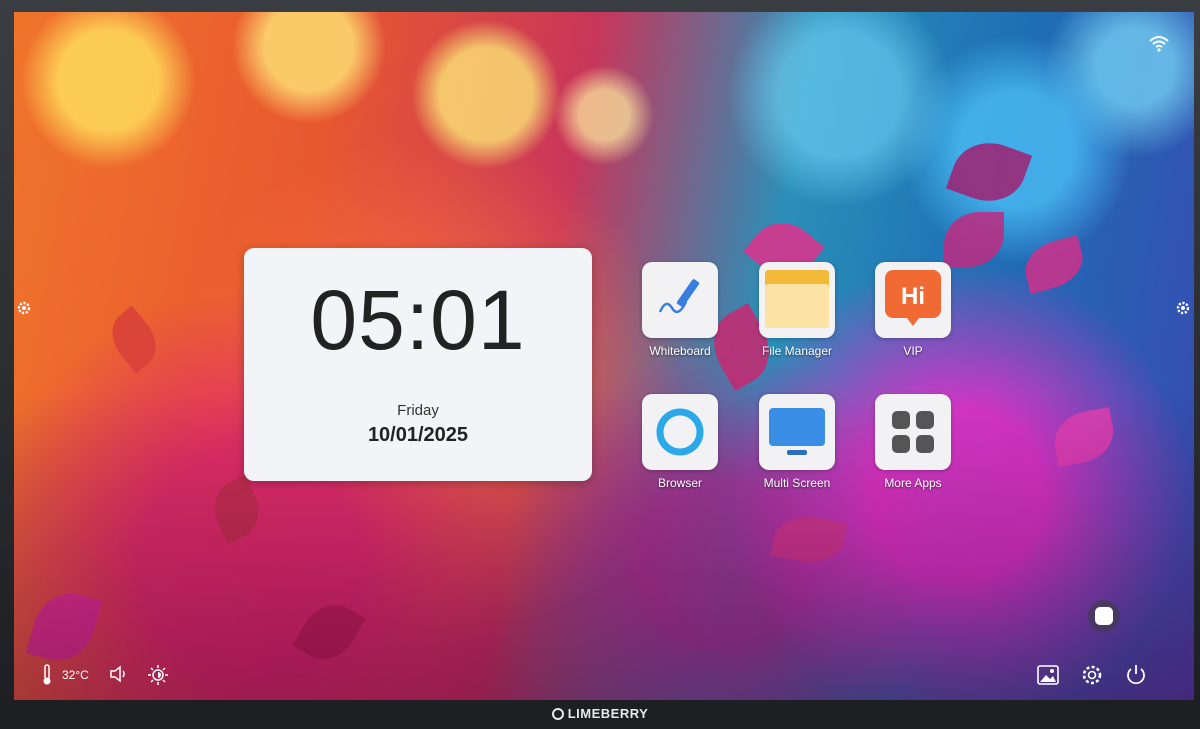  What do you see at coordinates (24, 308) in the screenshot?
I see `left-settings-gear-icon` at bounding box center [24, 308].